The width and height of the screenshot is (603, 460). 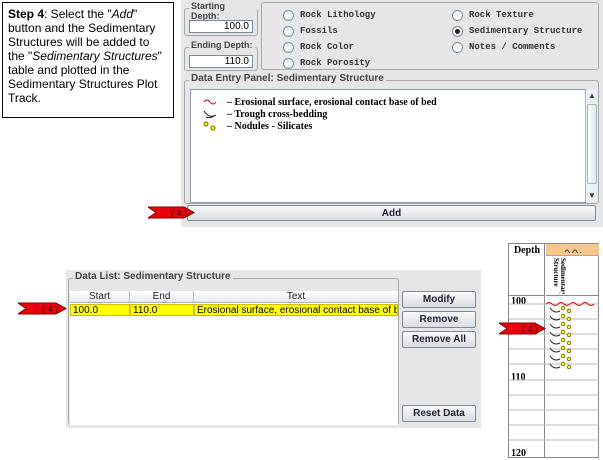 I want to click on table-header: Start End Text, so click(x=234, y=297).